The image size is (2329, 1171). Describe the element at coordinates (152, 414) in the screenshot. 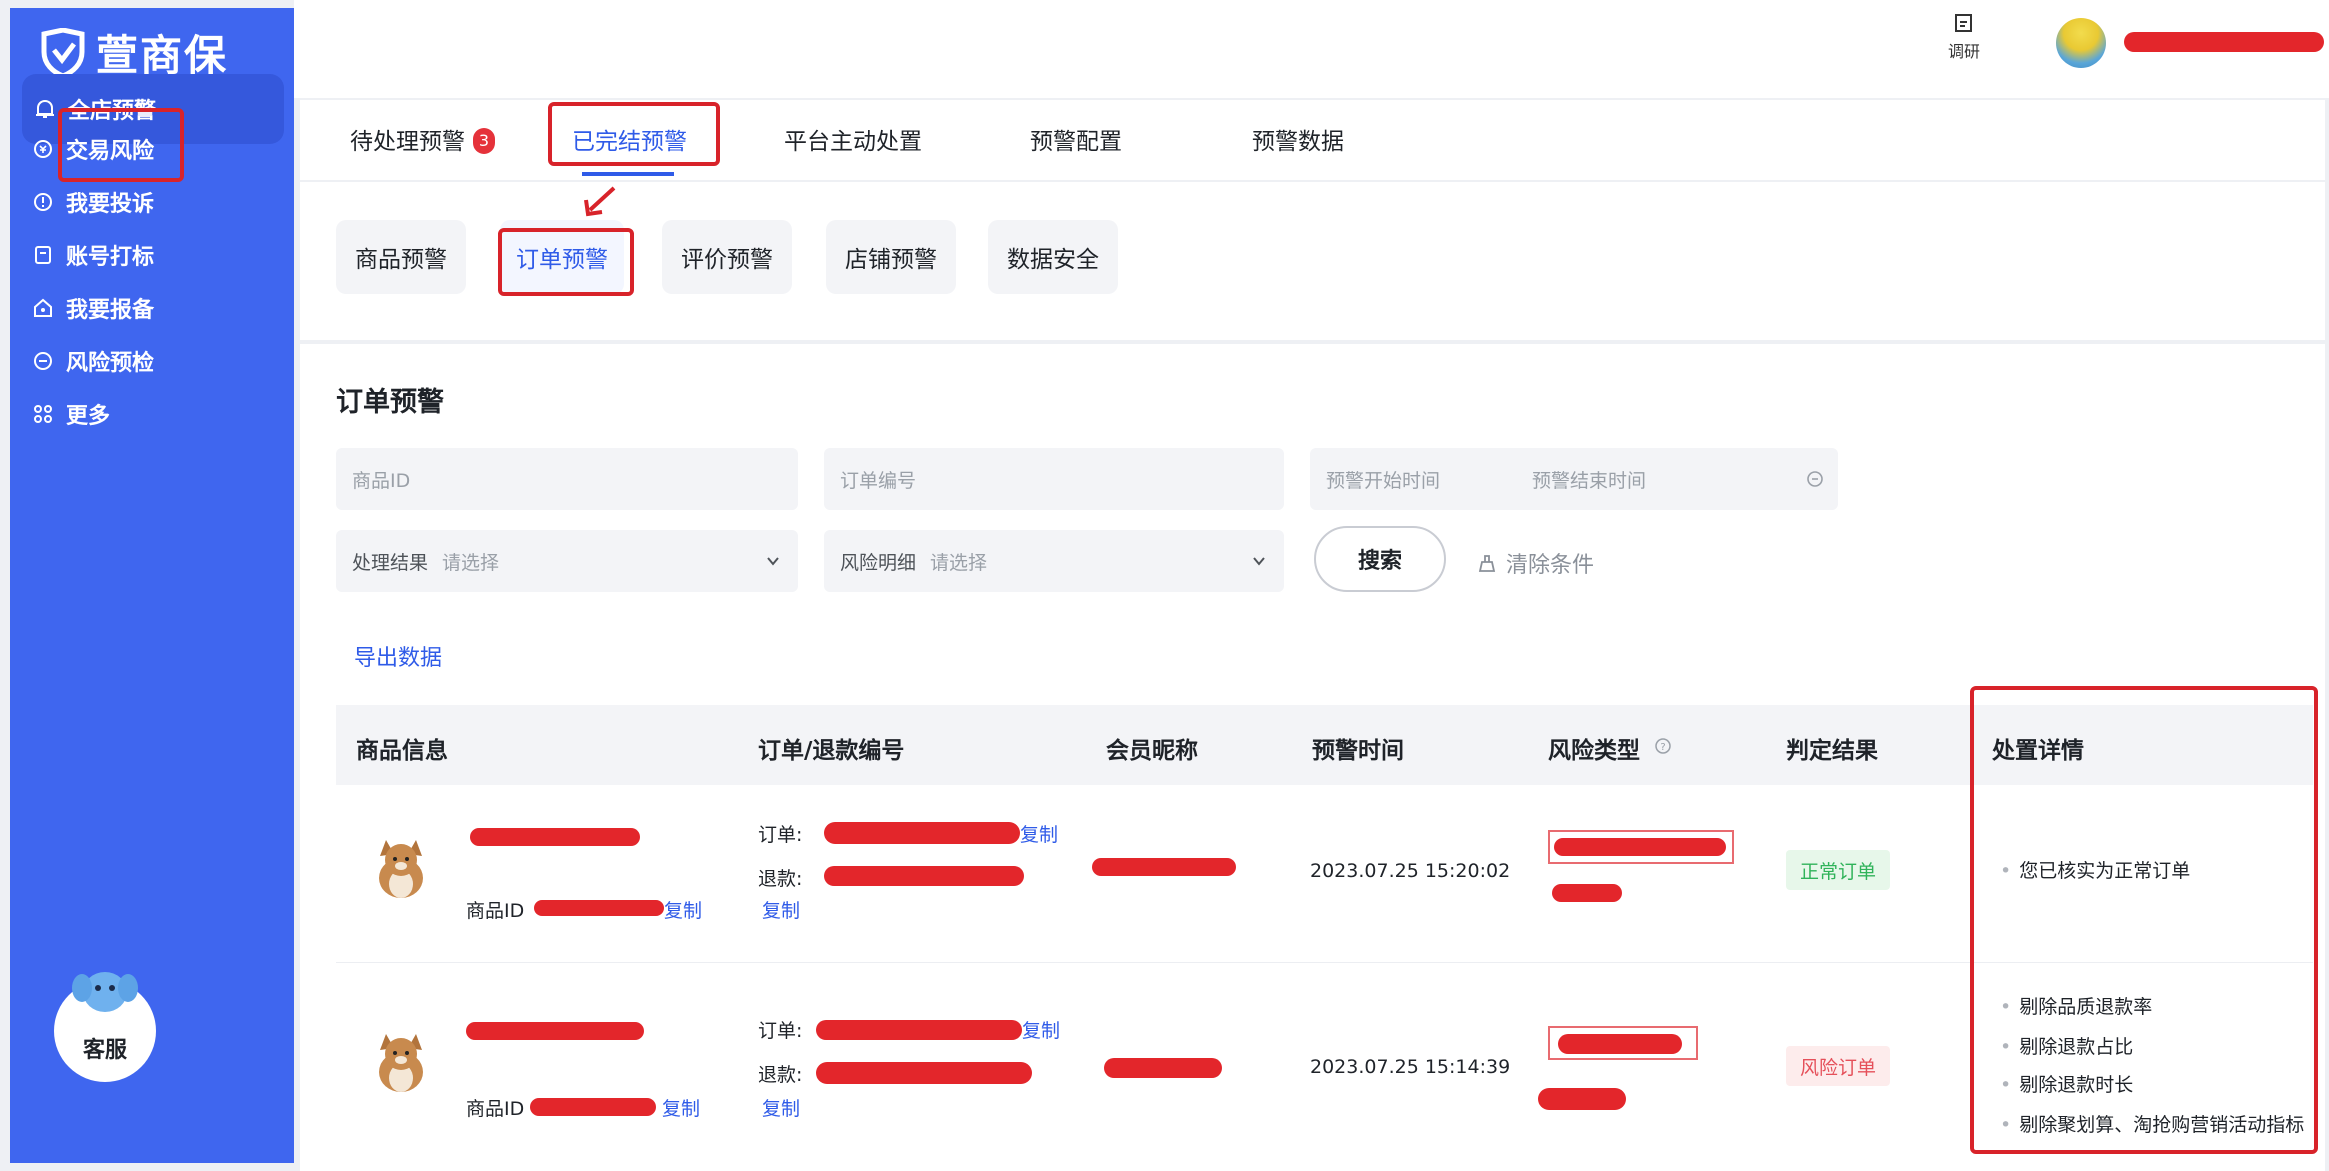

I see `sidebar-item-more: 更多` at that location.